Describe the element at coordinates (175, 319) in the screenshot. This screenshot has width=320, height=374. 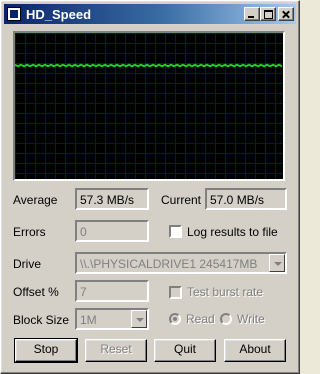
I see `read-radio` at that location.